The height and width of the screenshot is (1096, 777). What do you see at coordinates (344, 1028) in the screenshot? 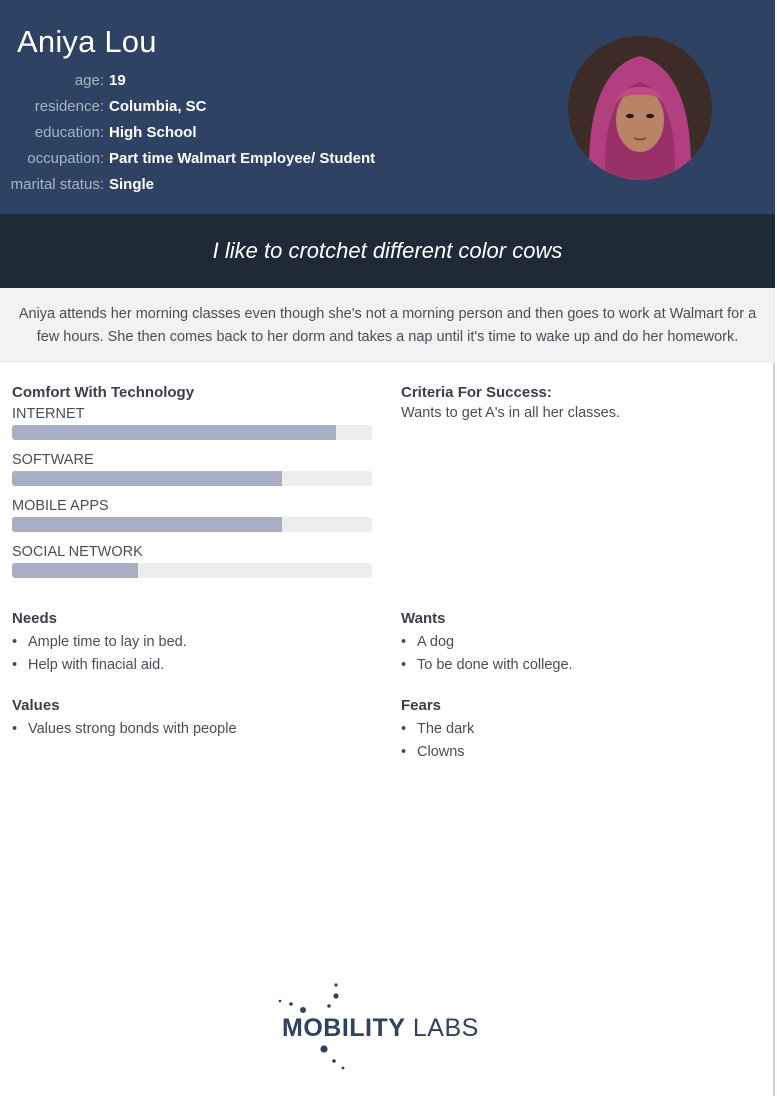
I see `logo-brand-bold: MOBILITY` at bounding box center [344, 1028].